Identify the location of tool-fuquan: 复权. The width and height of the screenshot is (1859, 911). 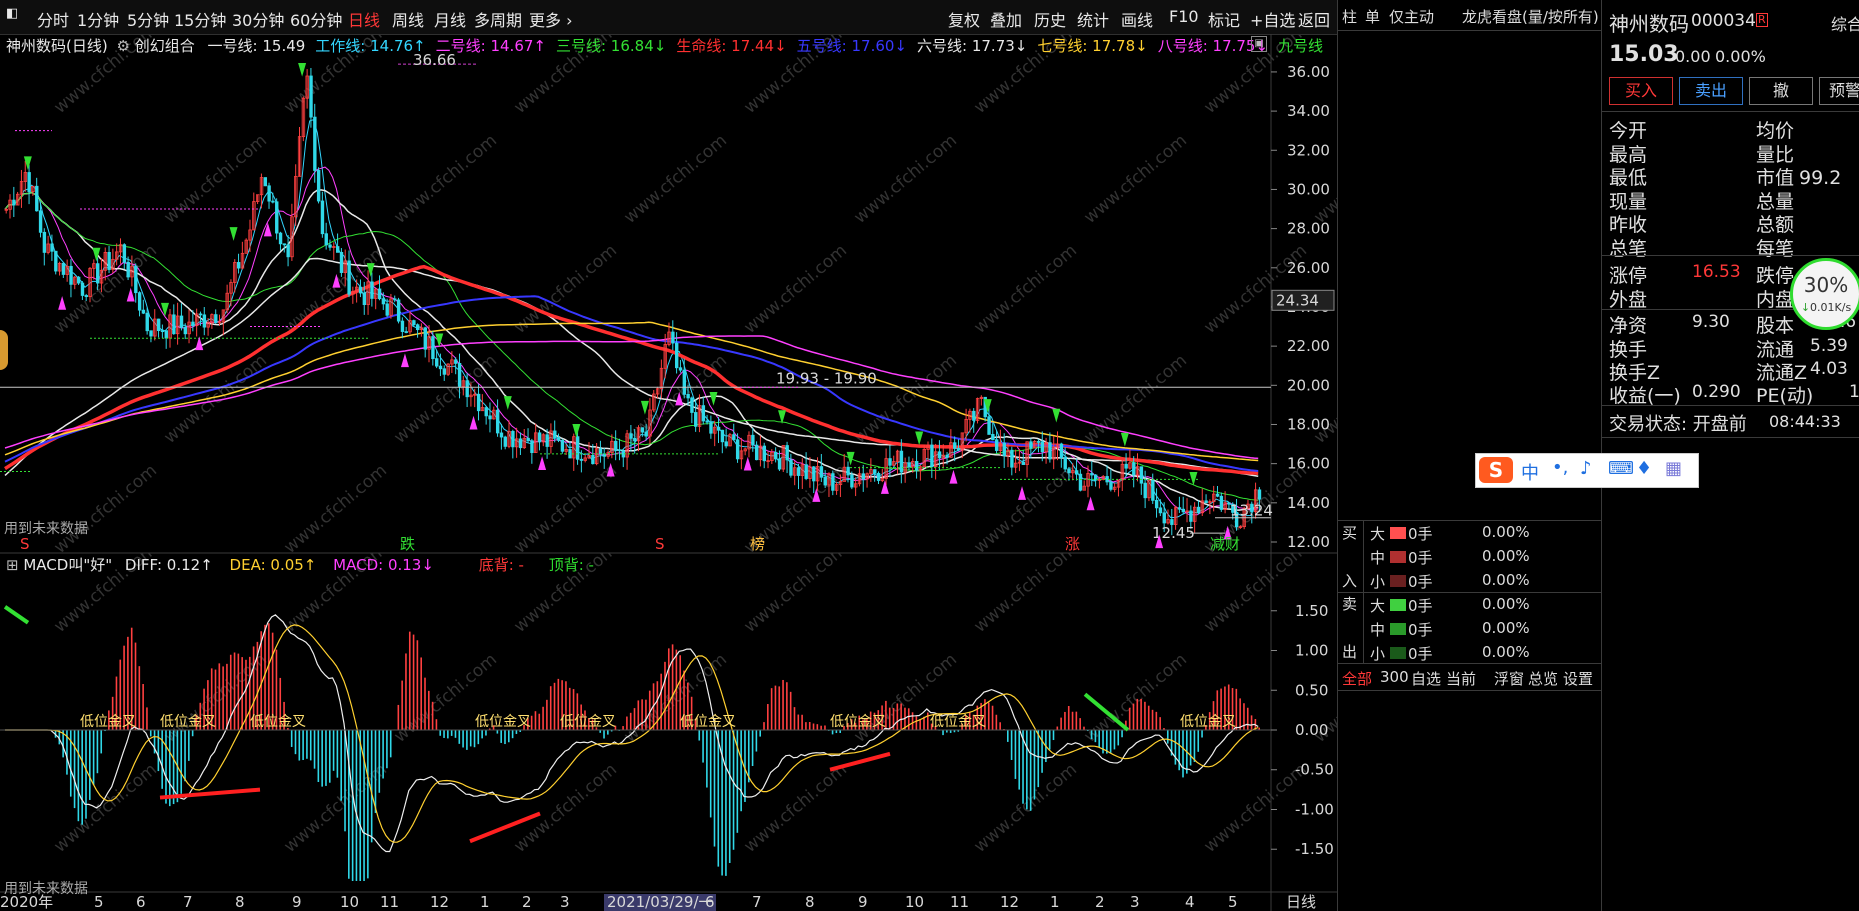
(964, 19).